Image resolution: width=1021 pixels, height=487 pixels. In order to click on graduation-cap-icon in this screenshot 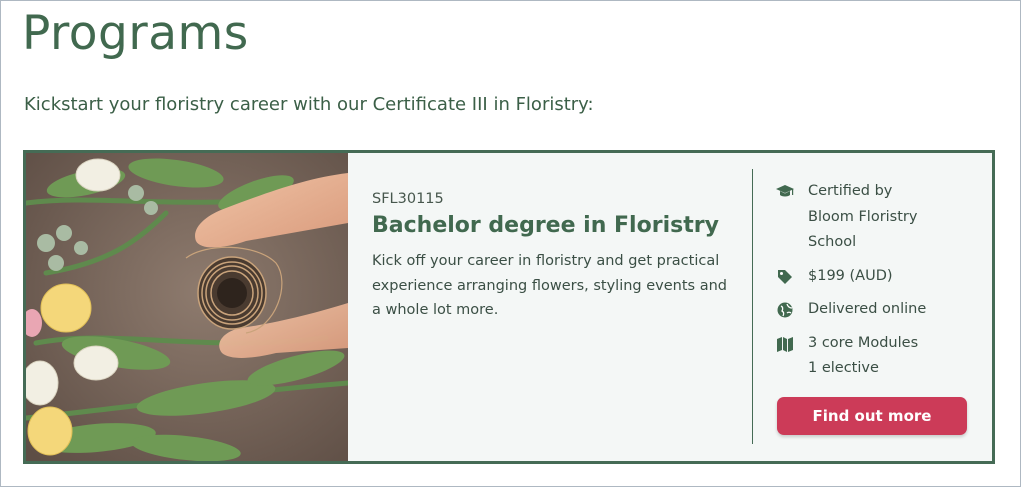, I will do `click(785, 192)`.